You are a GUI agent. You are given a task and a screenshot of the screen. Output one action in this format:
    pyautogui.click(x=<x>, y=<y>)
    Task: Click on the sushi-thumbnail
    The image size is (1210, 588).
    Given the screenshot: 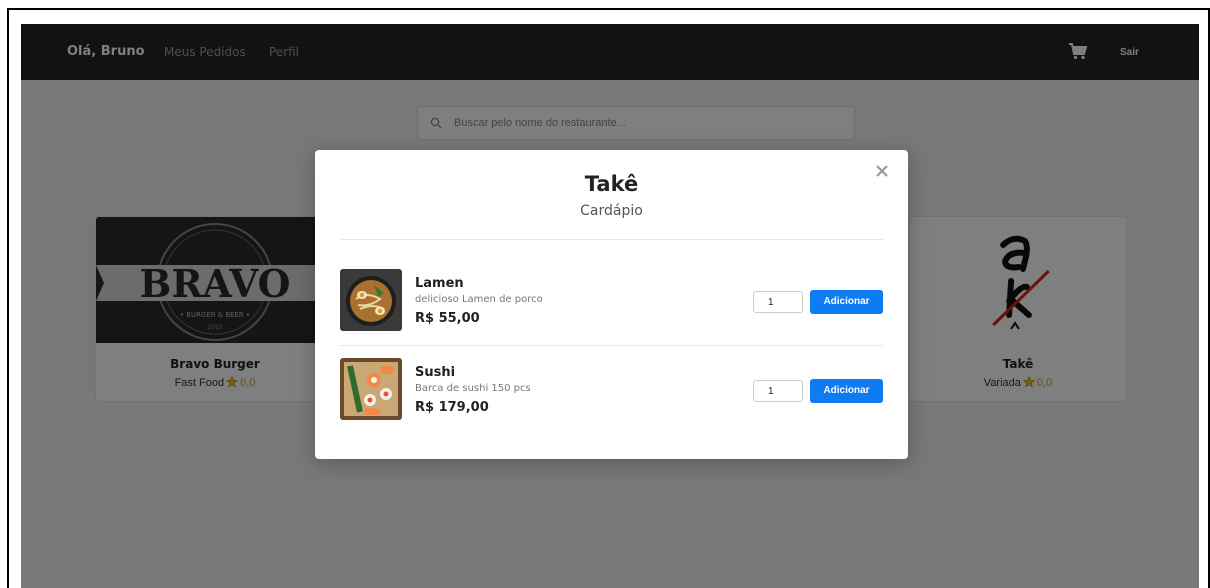 What is the action you would take?
    pyautogui.click(x=371, y=389)
    